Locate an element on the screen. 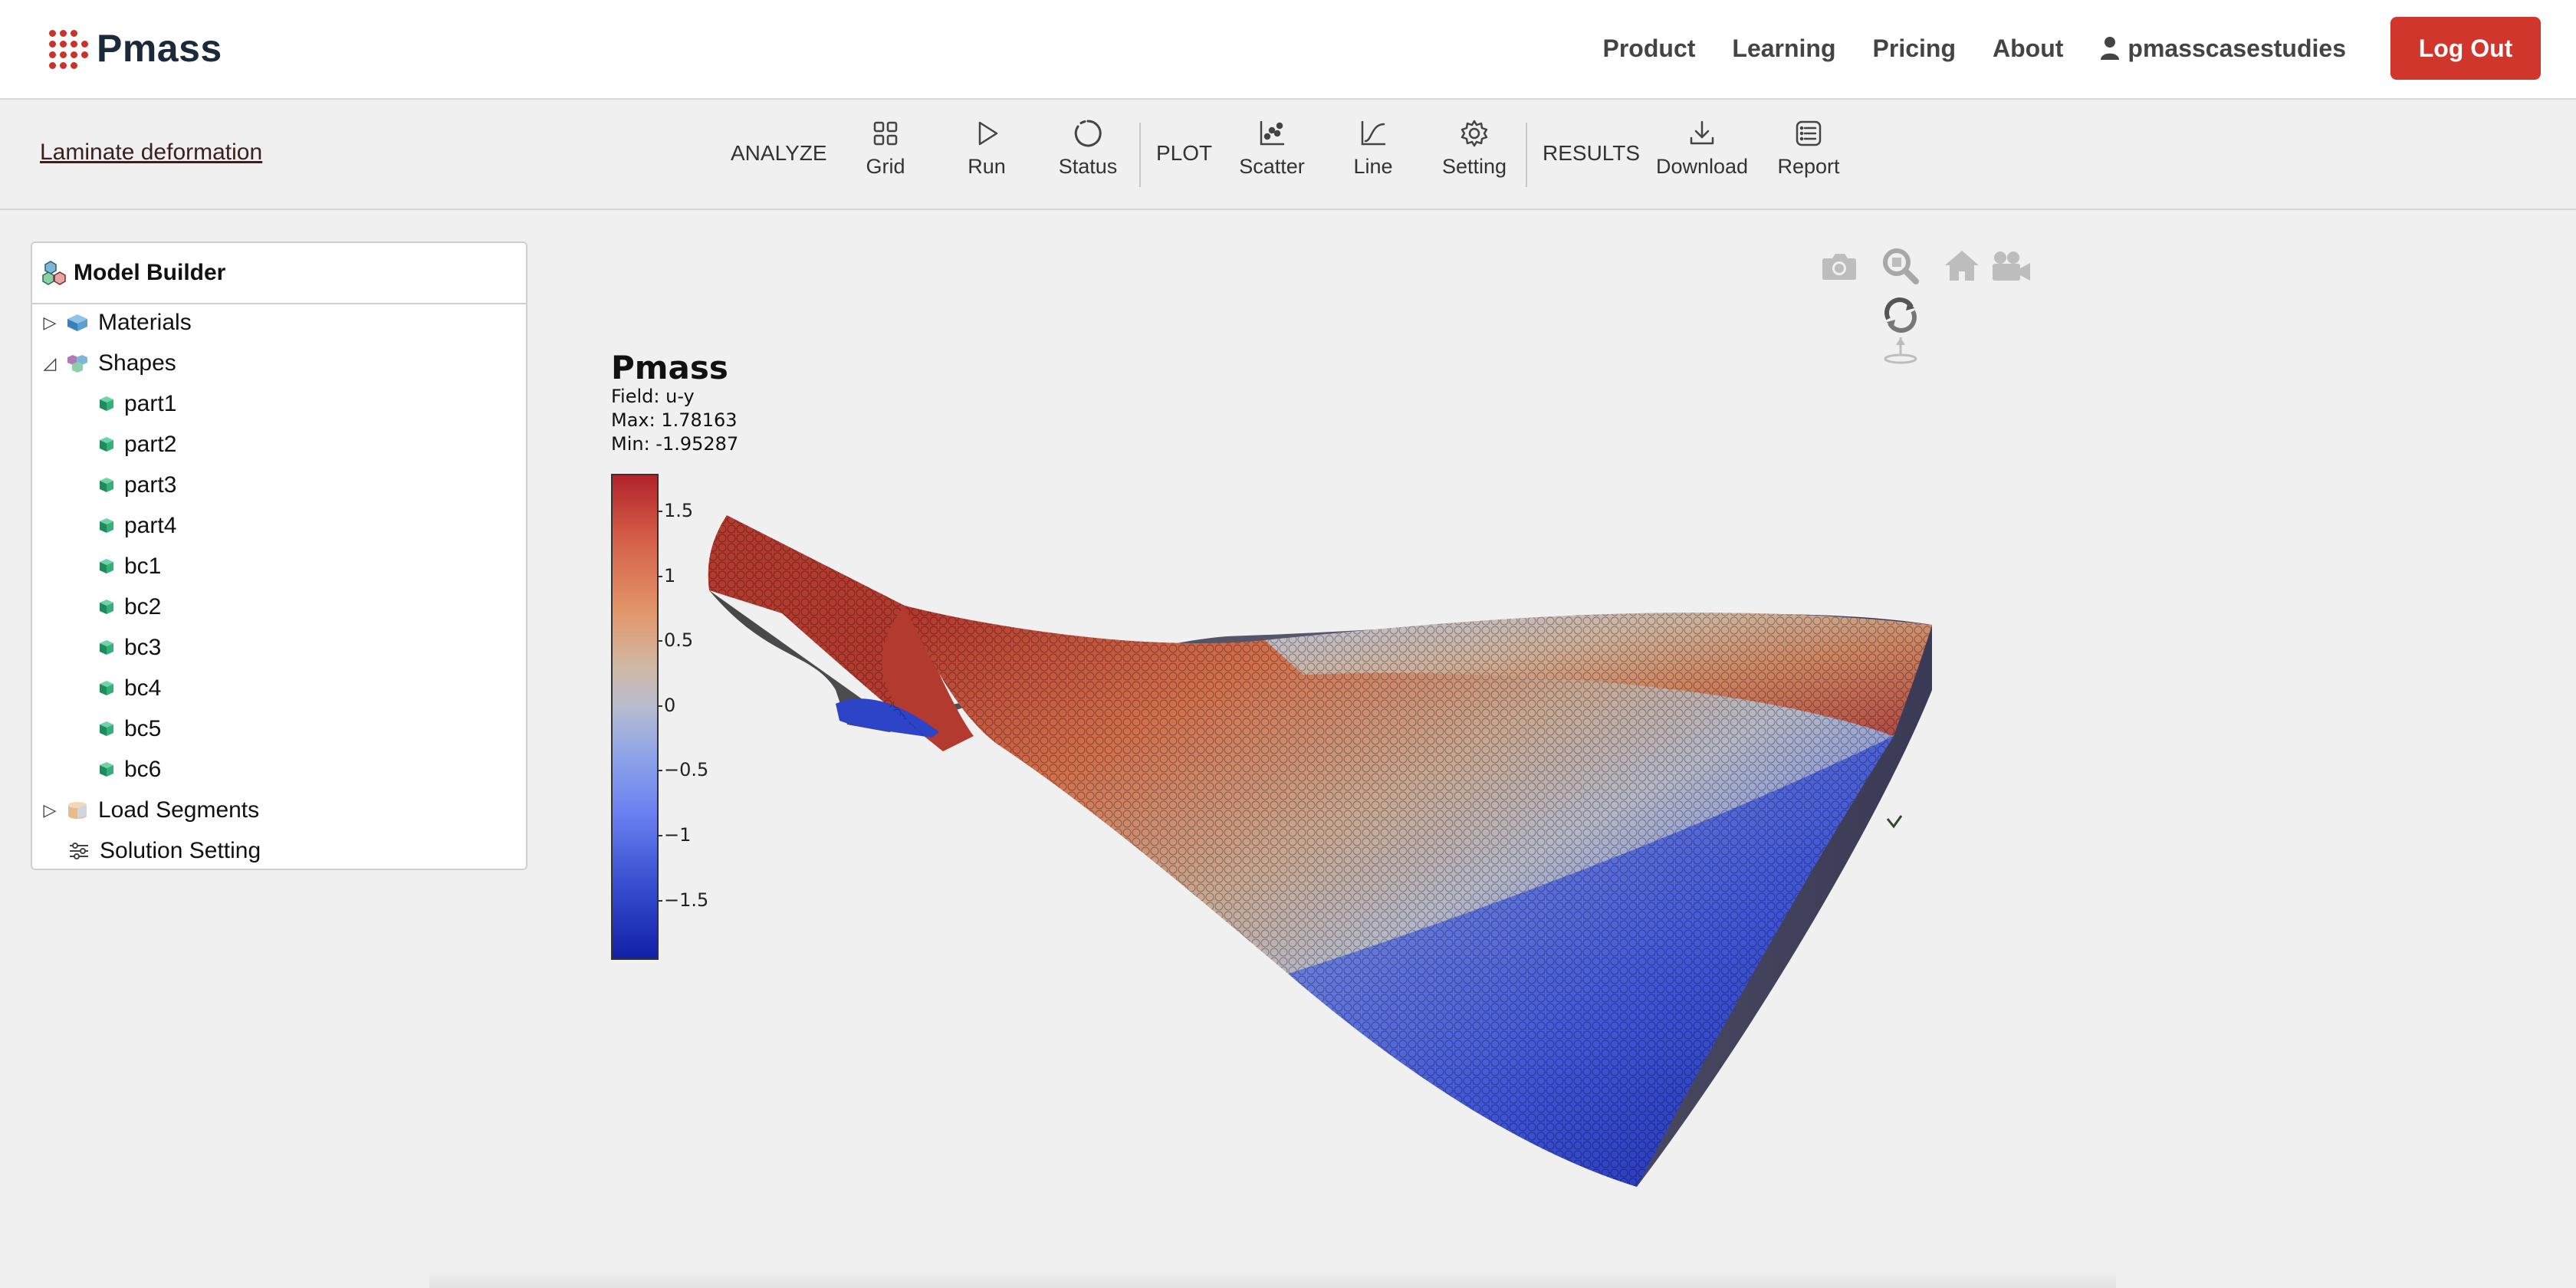 The width and height of the screenshot is (2576, 1288). axis-marker is located at coordinates (1894, 822).